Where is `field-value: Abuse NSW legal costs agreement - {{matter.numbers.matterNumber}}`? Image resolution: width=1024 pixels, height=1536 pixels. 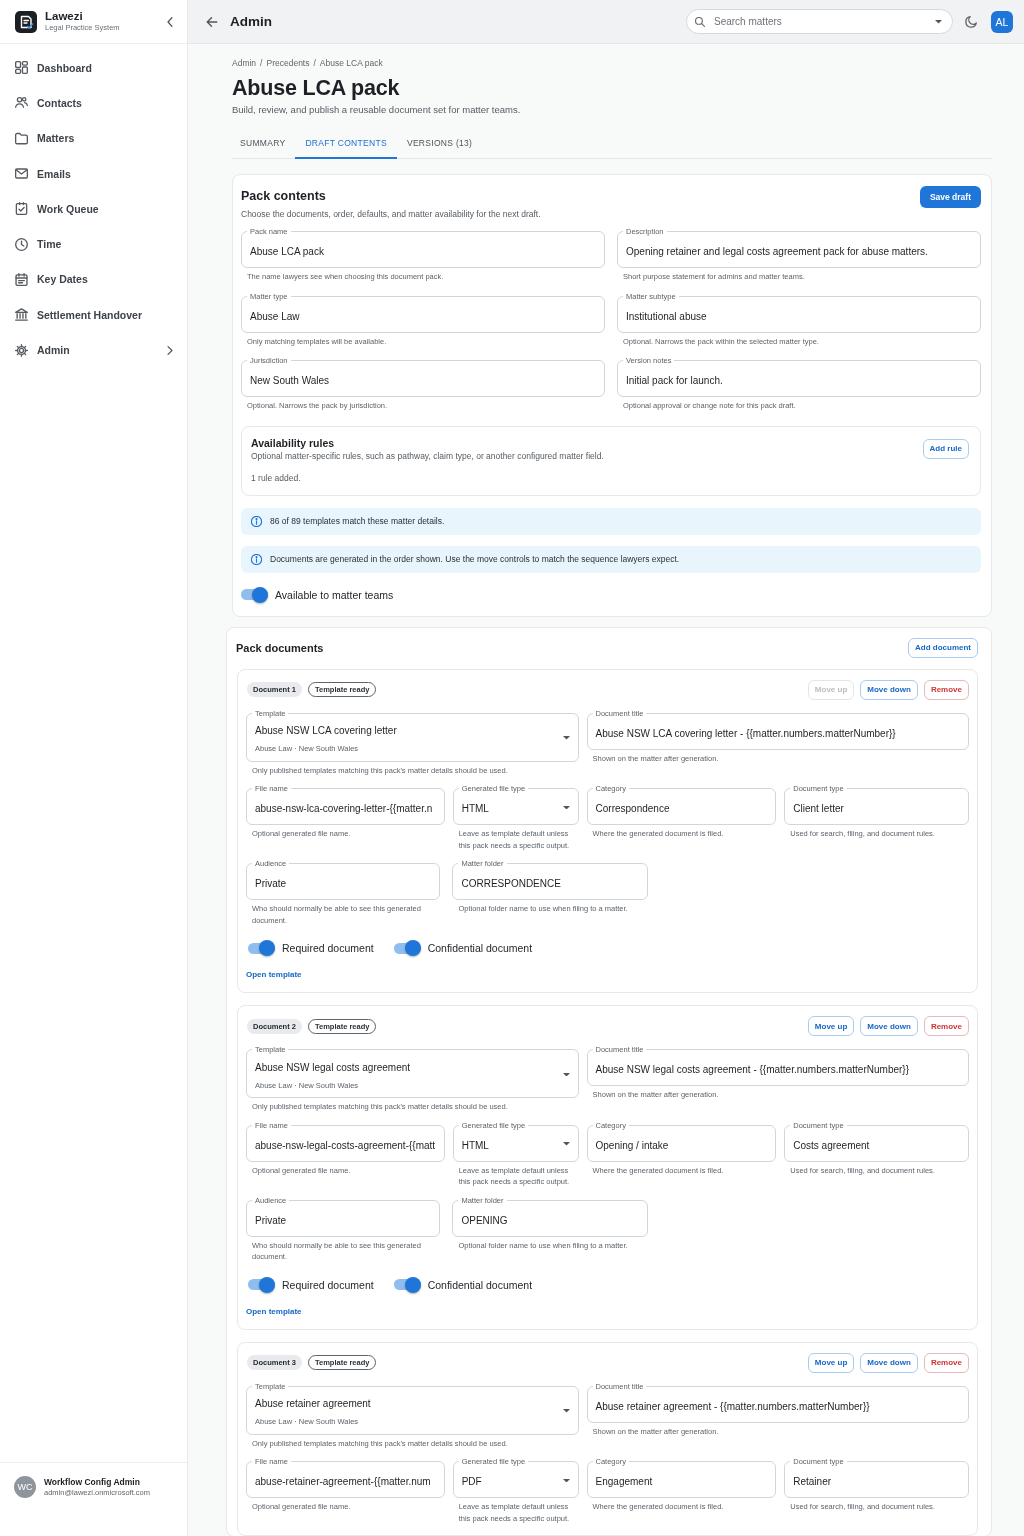
field-value: Abuse NSW legal costs agreement - {{matter.numbers.matterNumber}} is located at coordinates (752, 1069).